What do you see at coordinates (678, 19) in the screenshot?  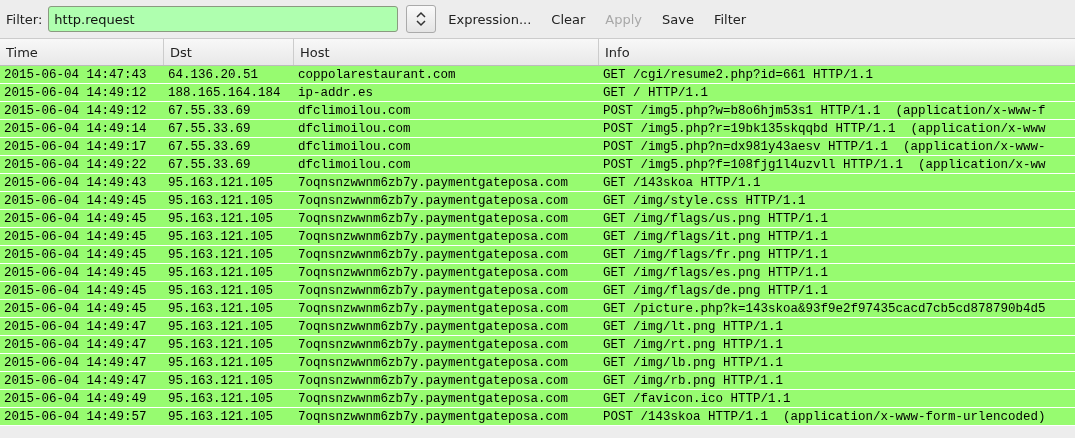 I see `toolbar-button: Save` at bounding box center [678, 19].